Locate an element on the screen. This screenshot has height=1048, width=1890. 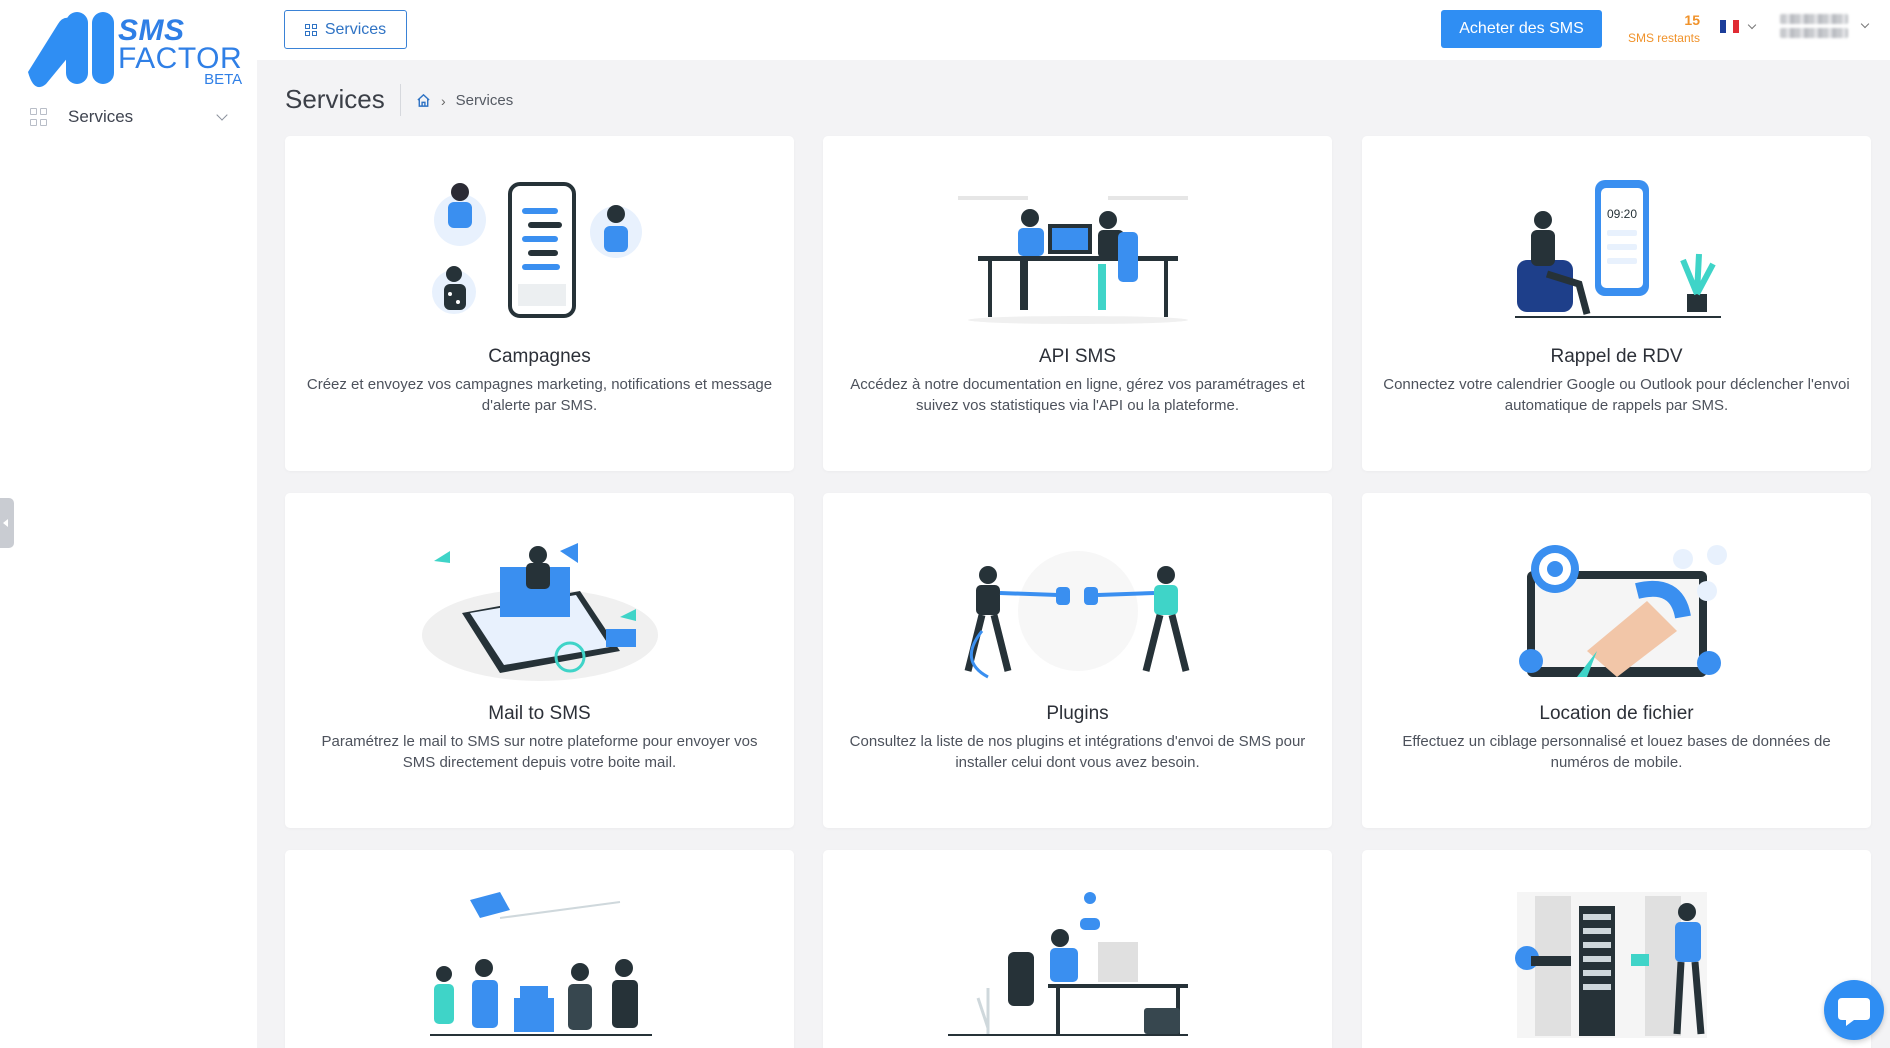
logo-line2: FACTOR is located at coordinates (180, 58).